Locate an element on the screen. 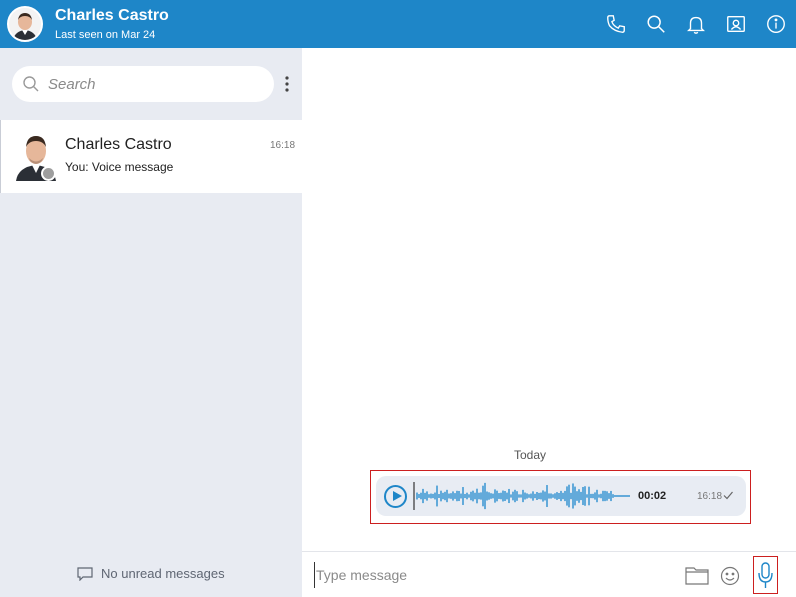 This screenshot has height=597, width=796. sent-check-icon is located at coordinates (728, 495).